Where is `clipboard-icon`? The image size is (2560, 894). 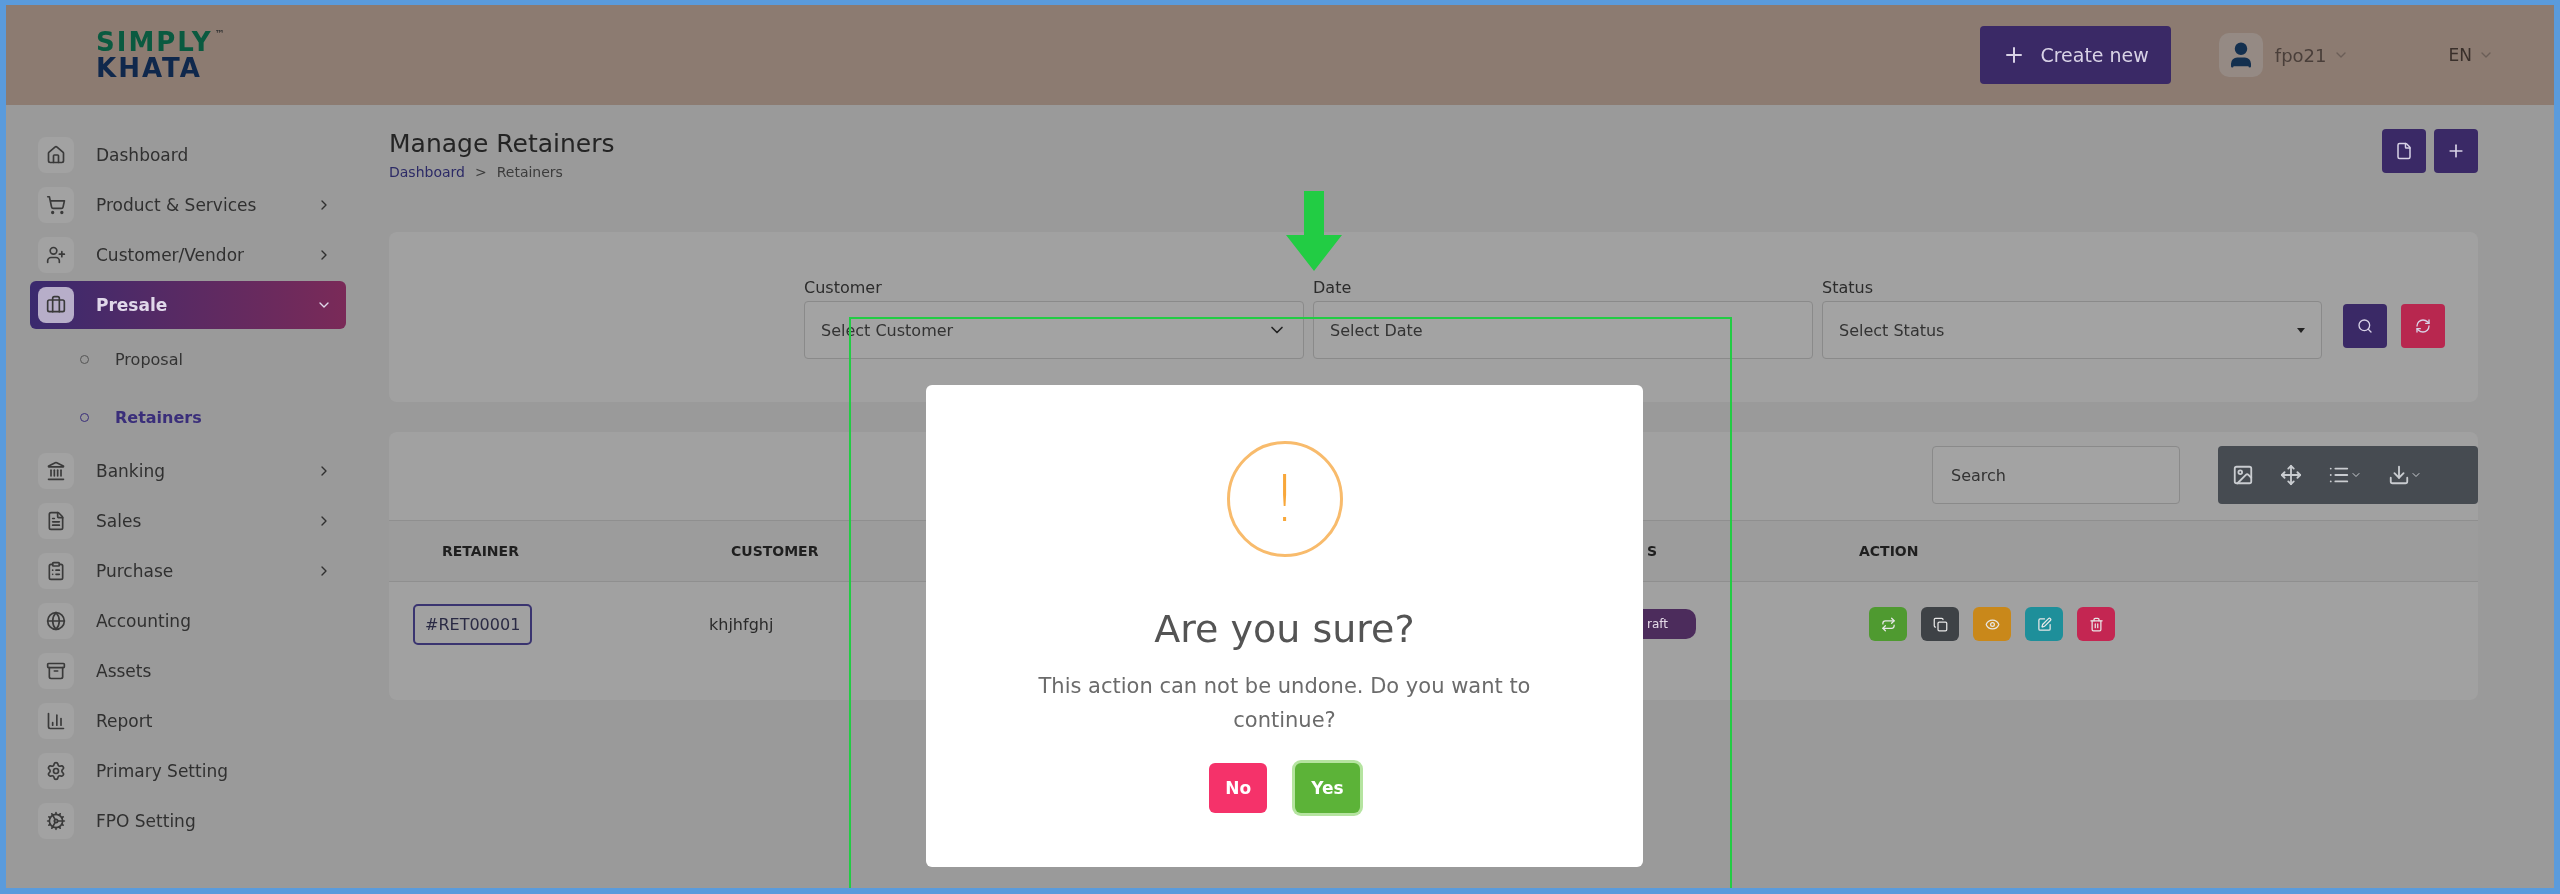 clipboard-icon is located at coordinates (56, 571).